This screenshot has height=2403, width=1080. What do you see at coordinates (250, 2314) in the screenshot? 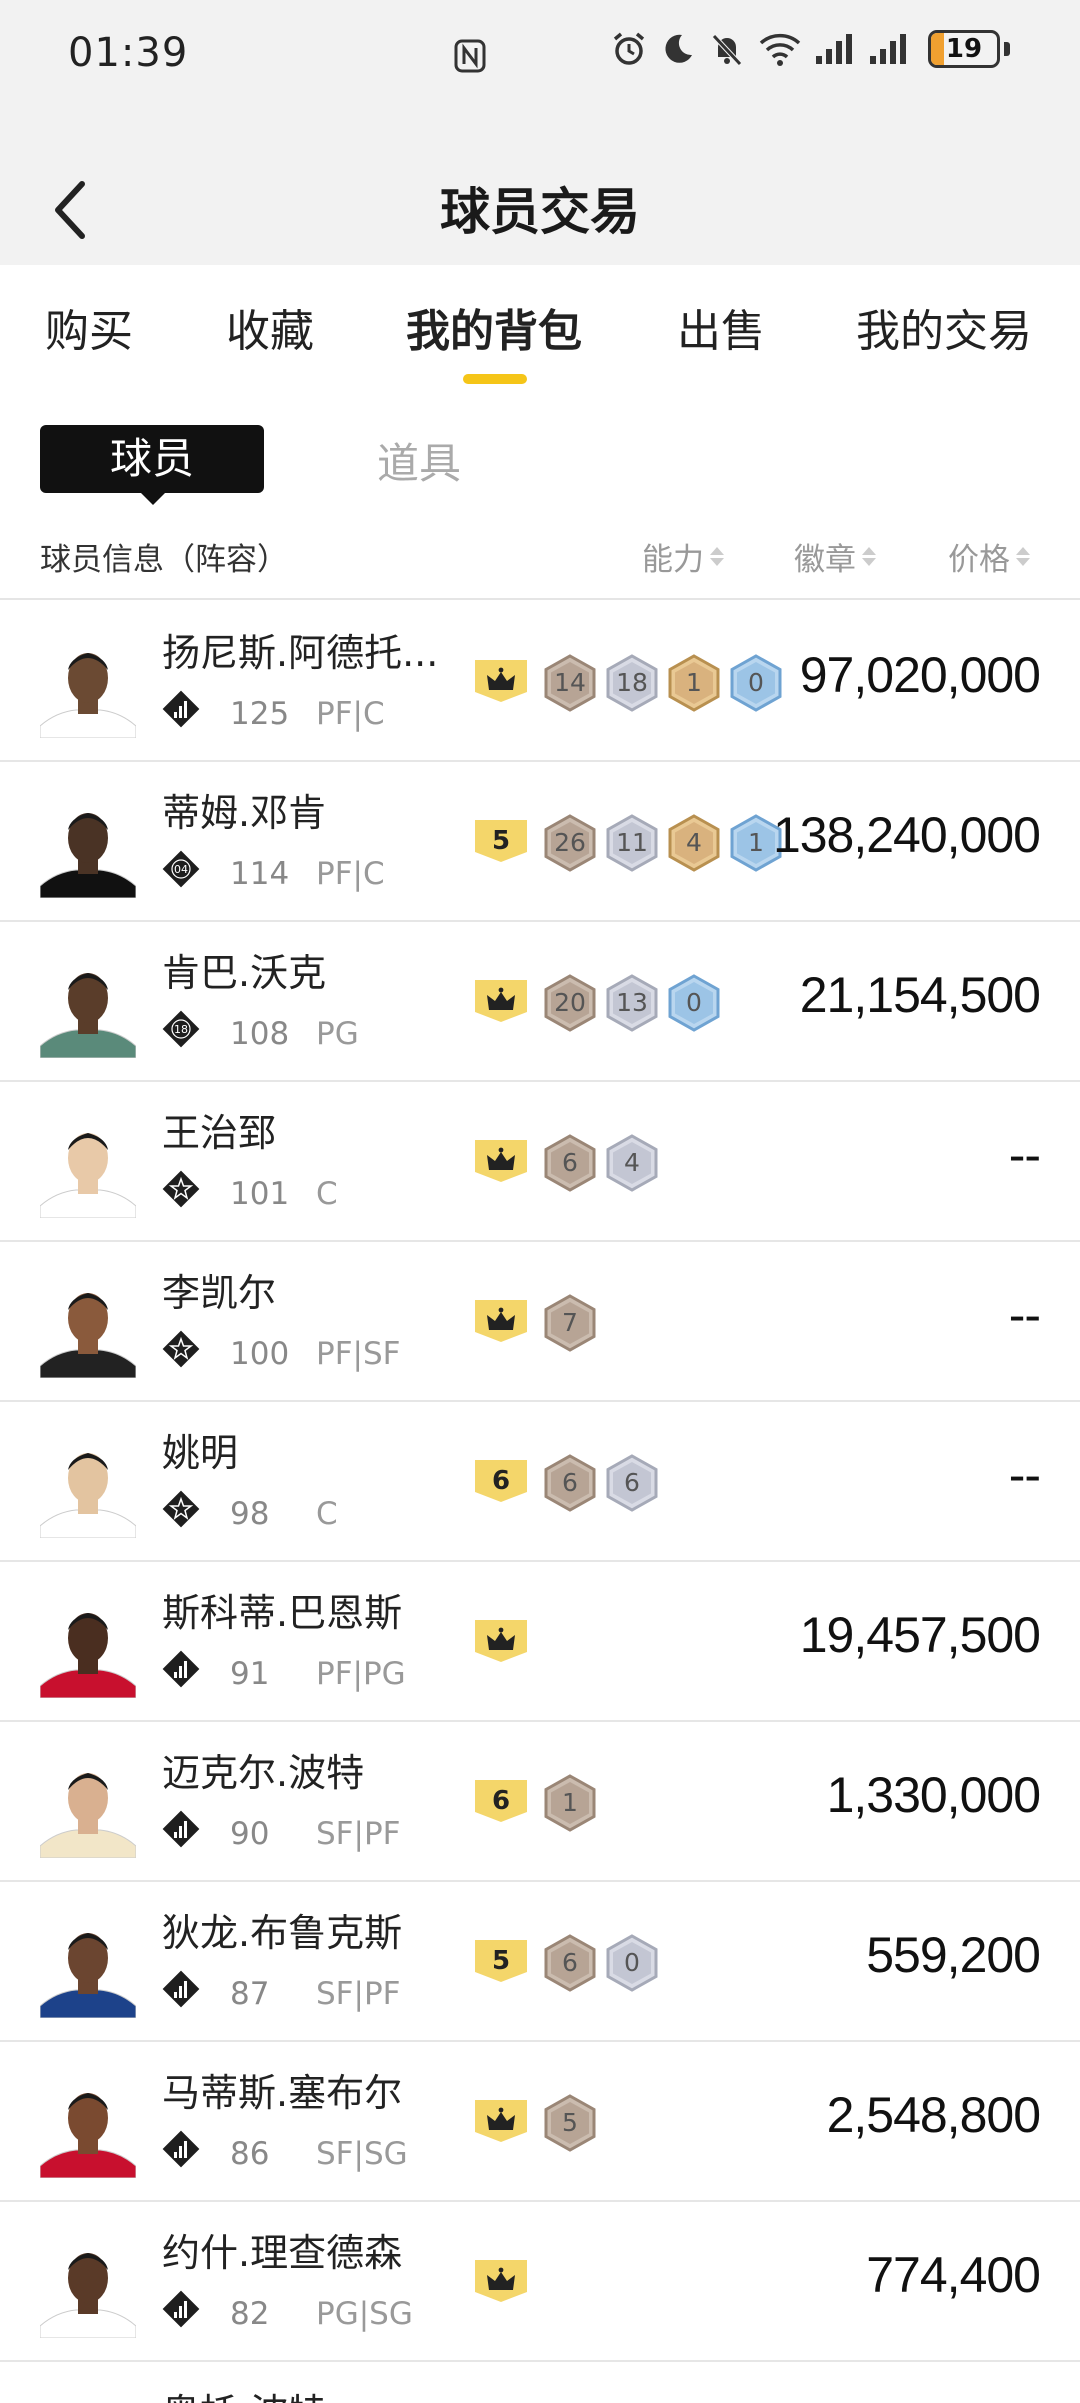
I see `player-rating: 82` at bounding box center [250, 2314].